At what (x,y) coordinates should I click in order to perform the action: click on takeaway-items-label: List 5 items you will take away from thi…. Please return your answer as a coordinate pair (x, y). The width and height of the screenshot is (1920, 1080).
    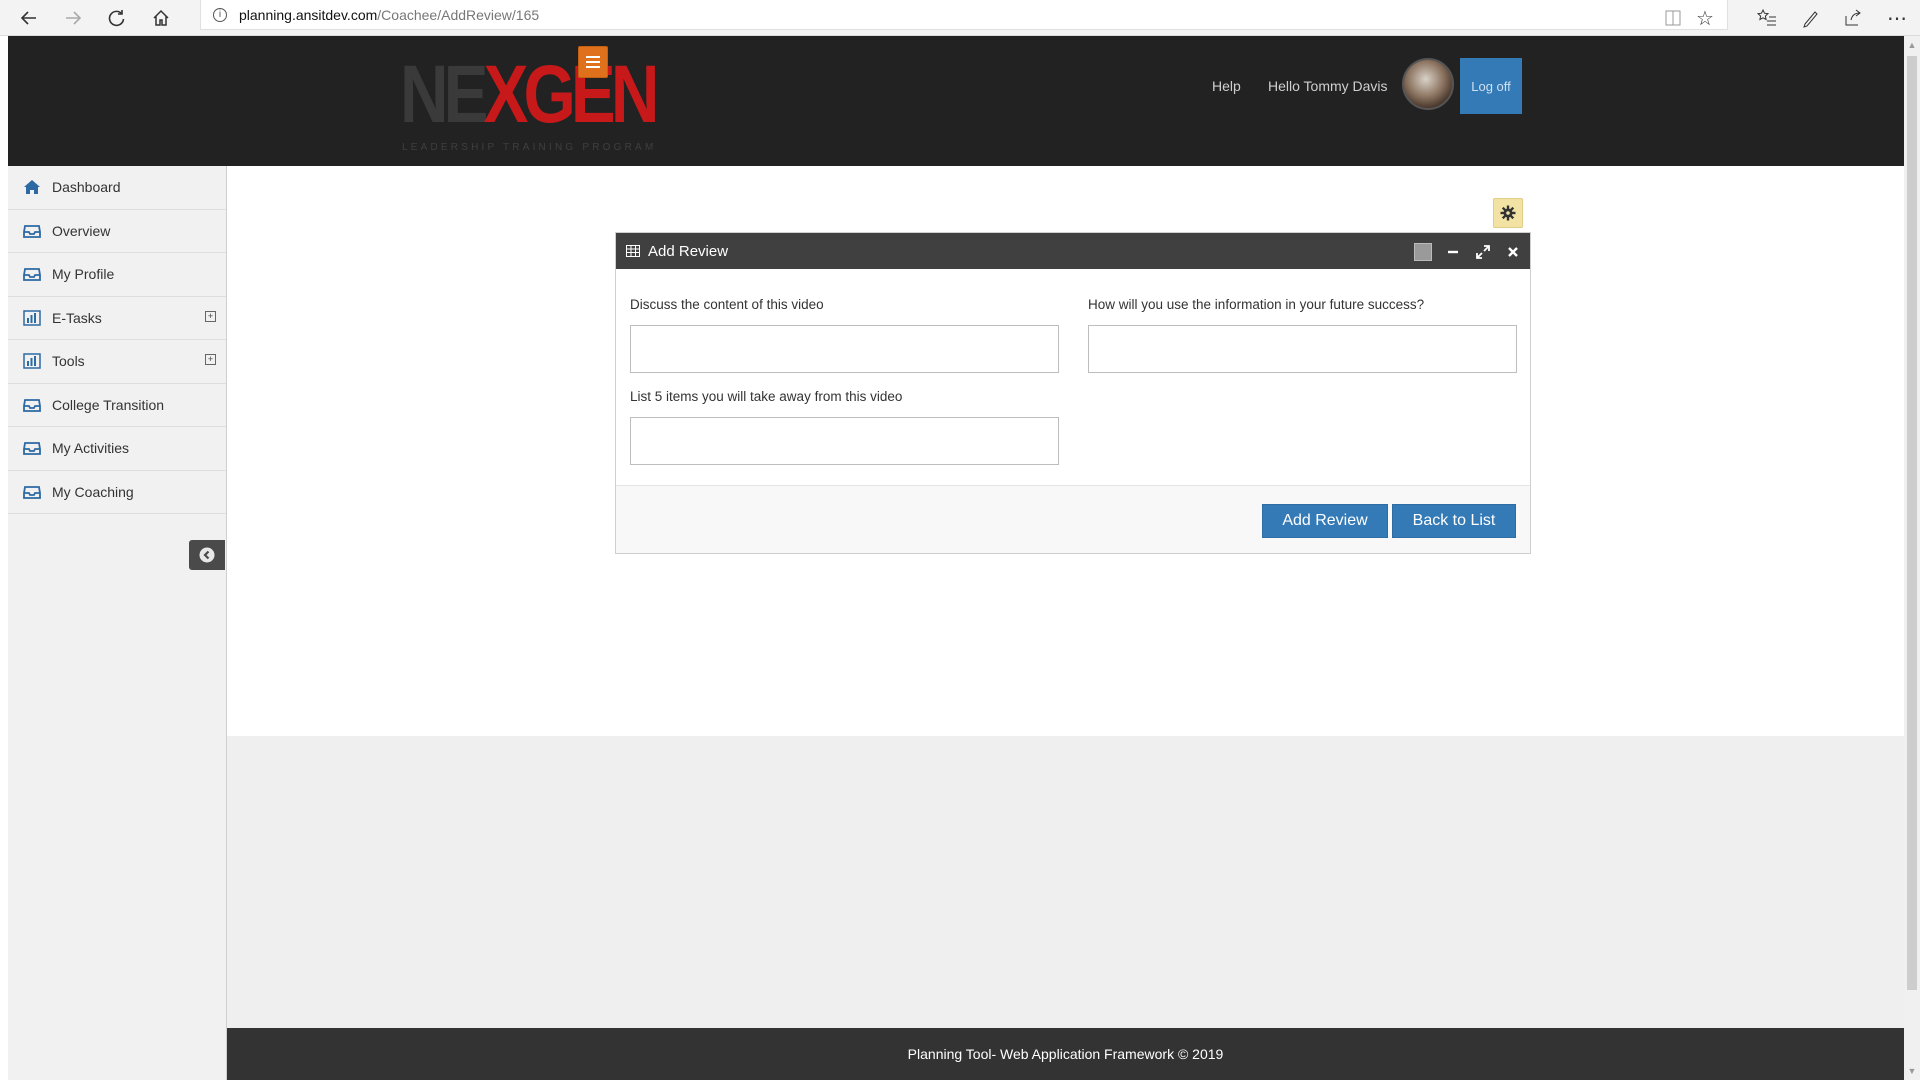
    Looking at the image, I should click on (766, 396).